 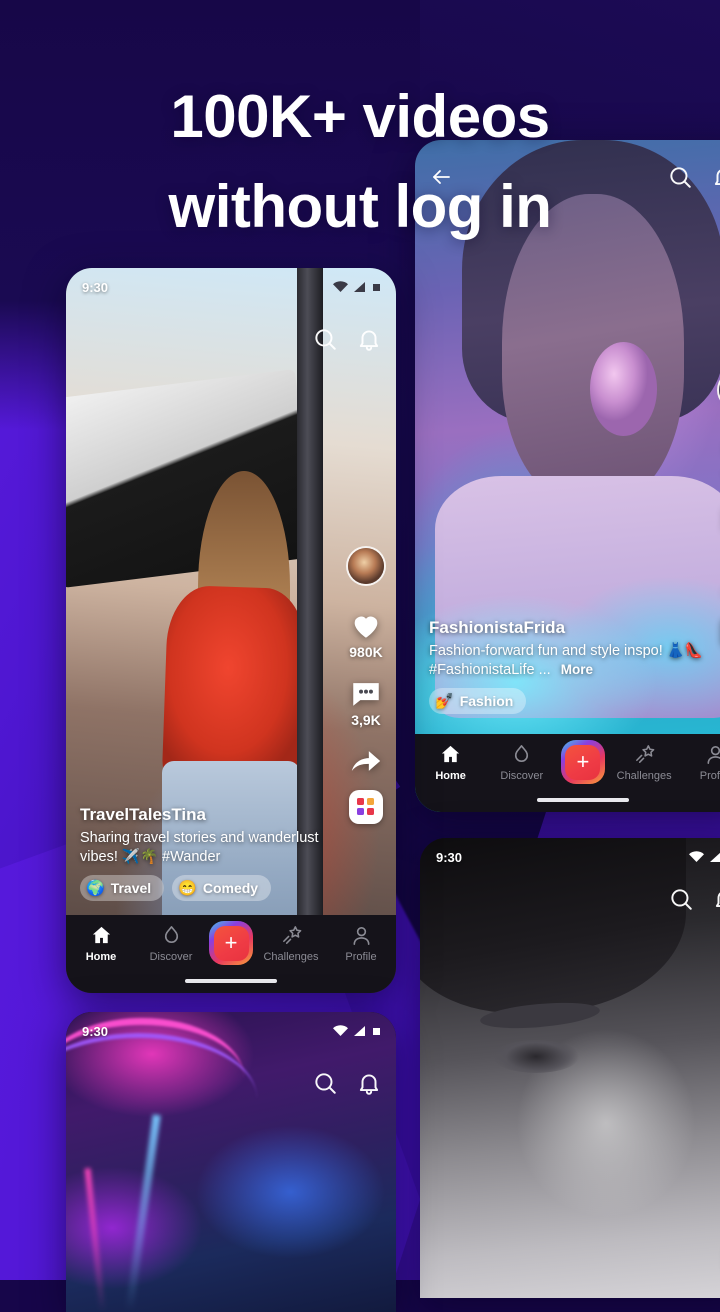 I want to click on phone-mockup-bw: 9:30 3.6K, so click(x=570, y=1068).